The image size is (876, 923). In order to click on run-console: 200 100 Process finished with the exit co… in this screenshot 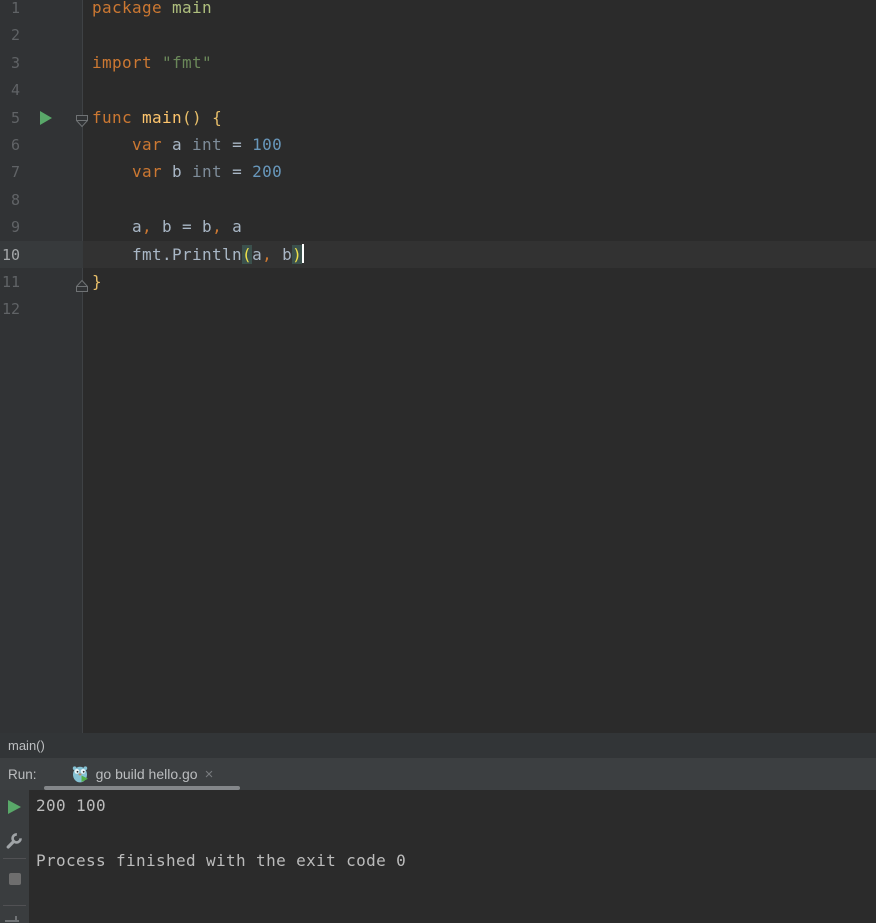, I will do `click(438, 856)`.